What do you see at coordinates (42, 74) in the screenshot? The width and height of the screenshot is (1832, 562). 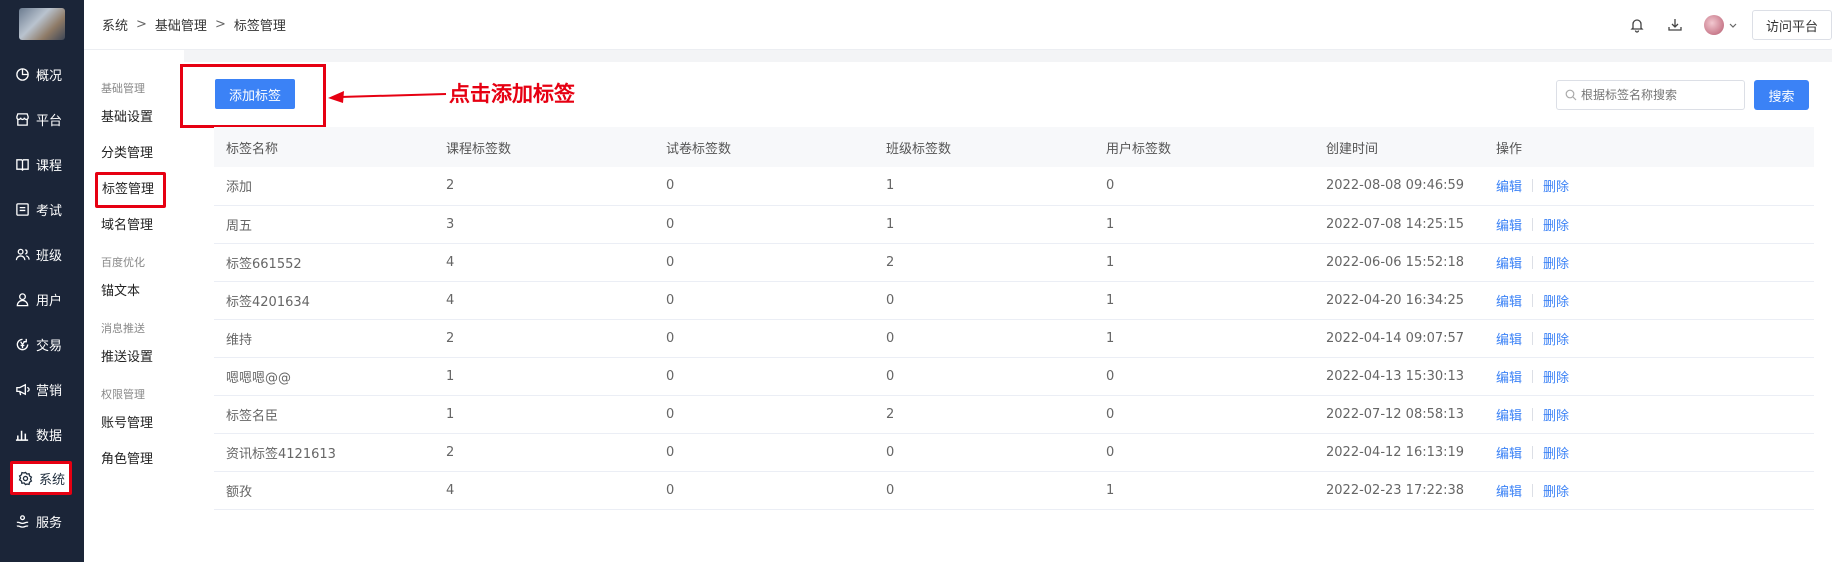 I see `nav-item-0: 概况` at bounding box center [42, 74].